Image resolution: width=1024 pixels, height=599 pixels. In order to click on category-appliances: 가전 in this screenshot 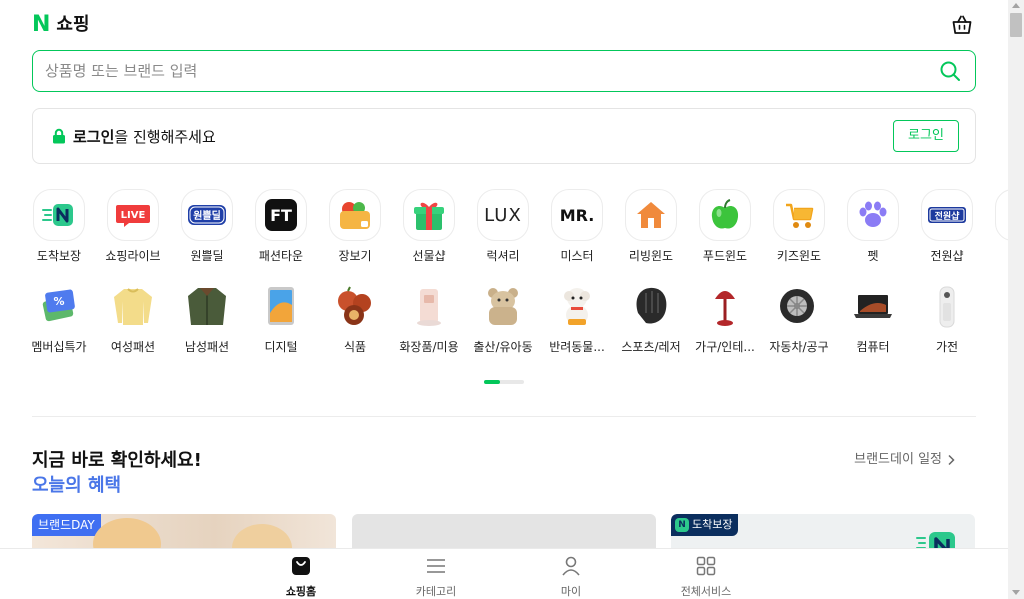, I will do `click(947, 317)`.